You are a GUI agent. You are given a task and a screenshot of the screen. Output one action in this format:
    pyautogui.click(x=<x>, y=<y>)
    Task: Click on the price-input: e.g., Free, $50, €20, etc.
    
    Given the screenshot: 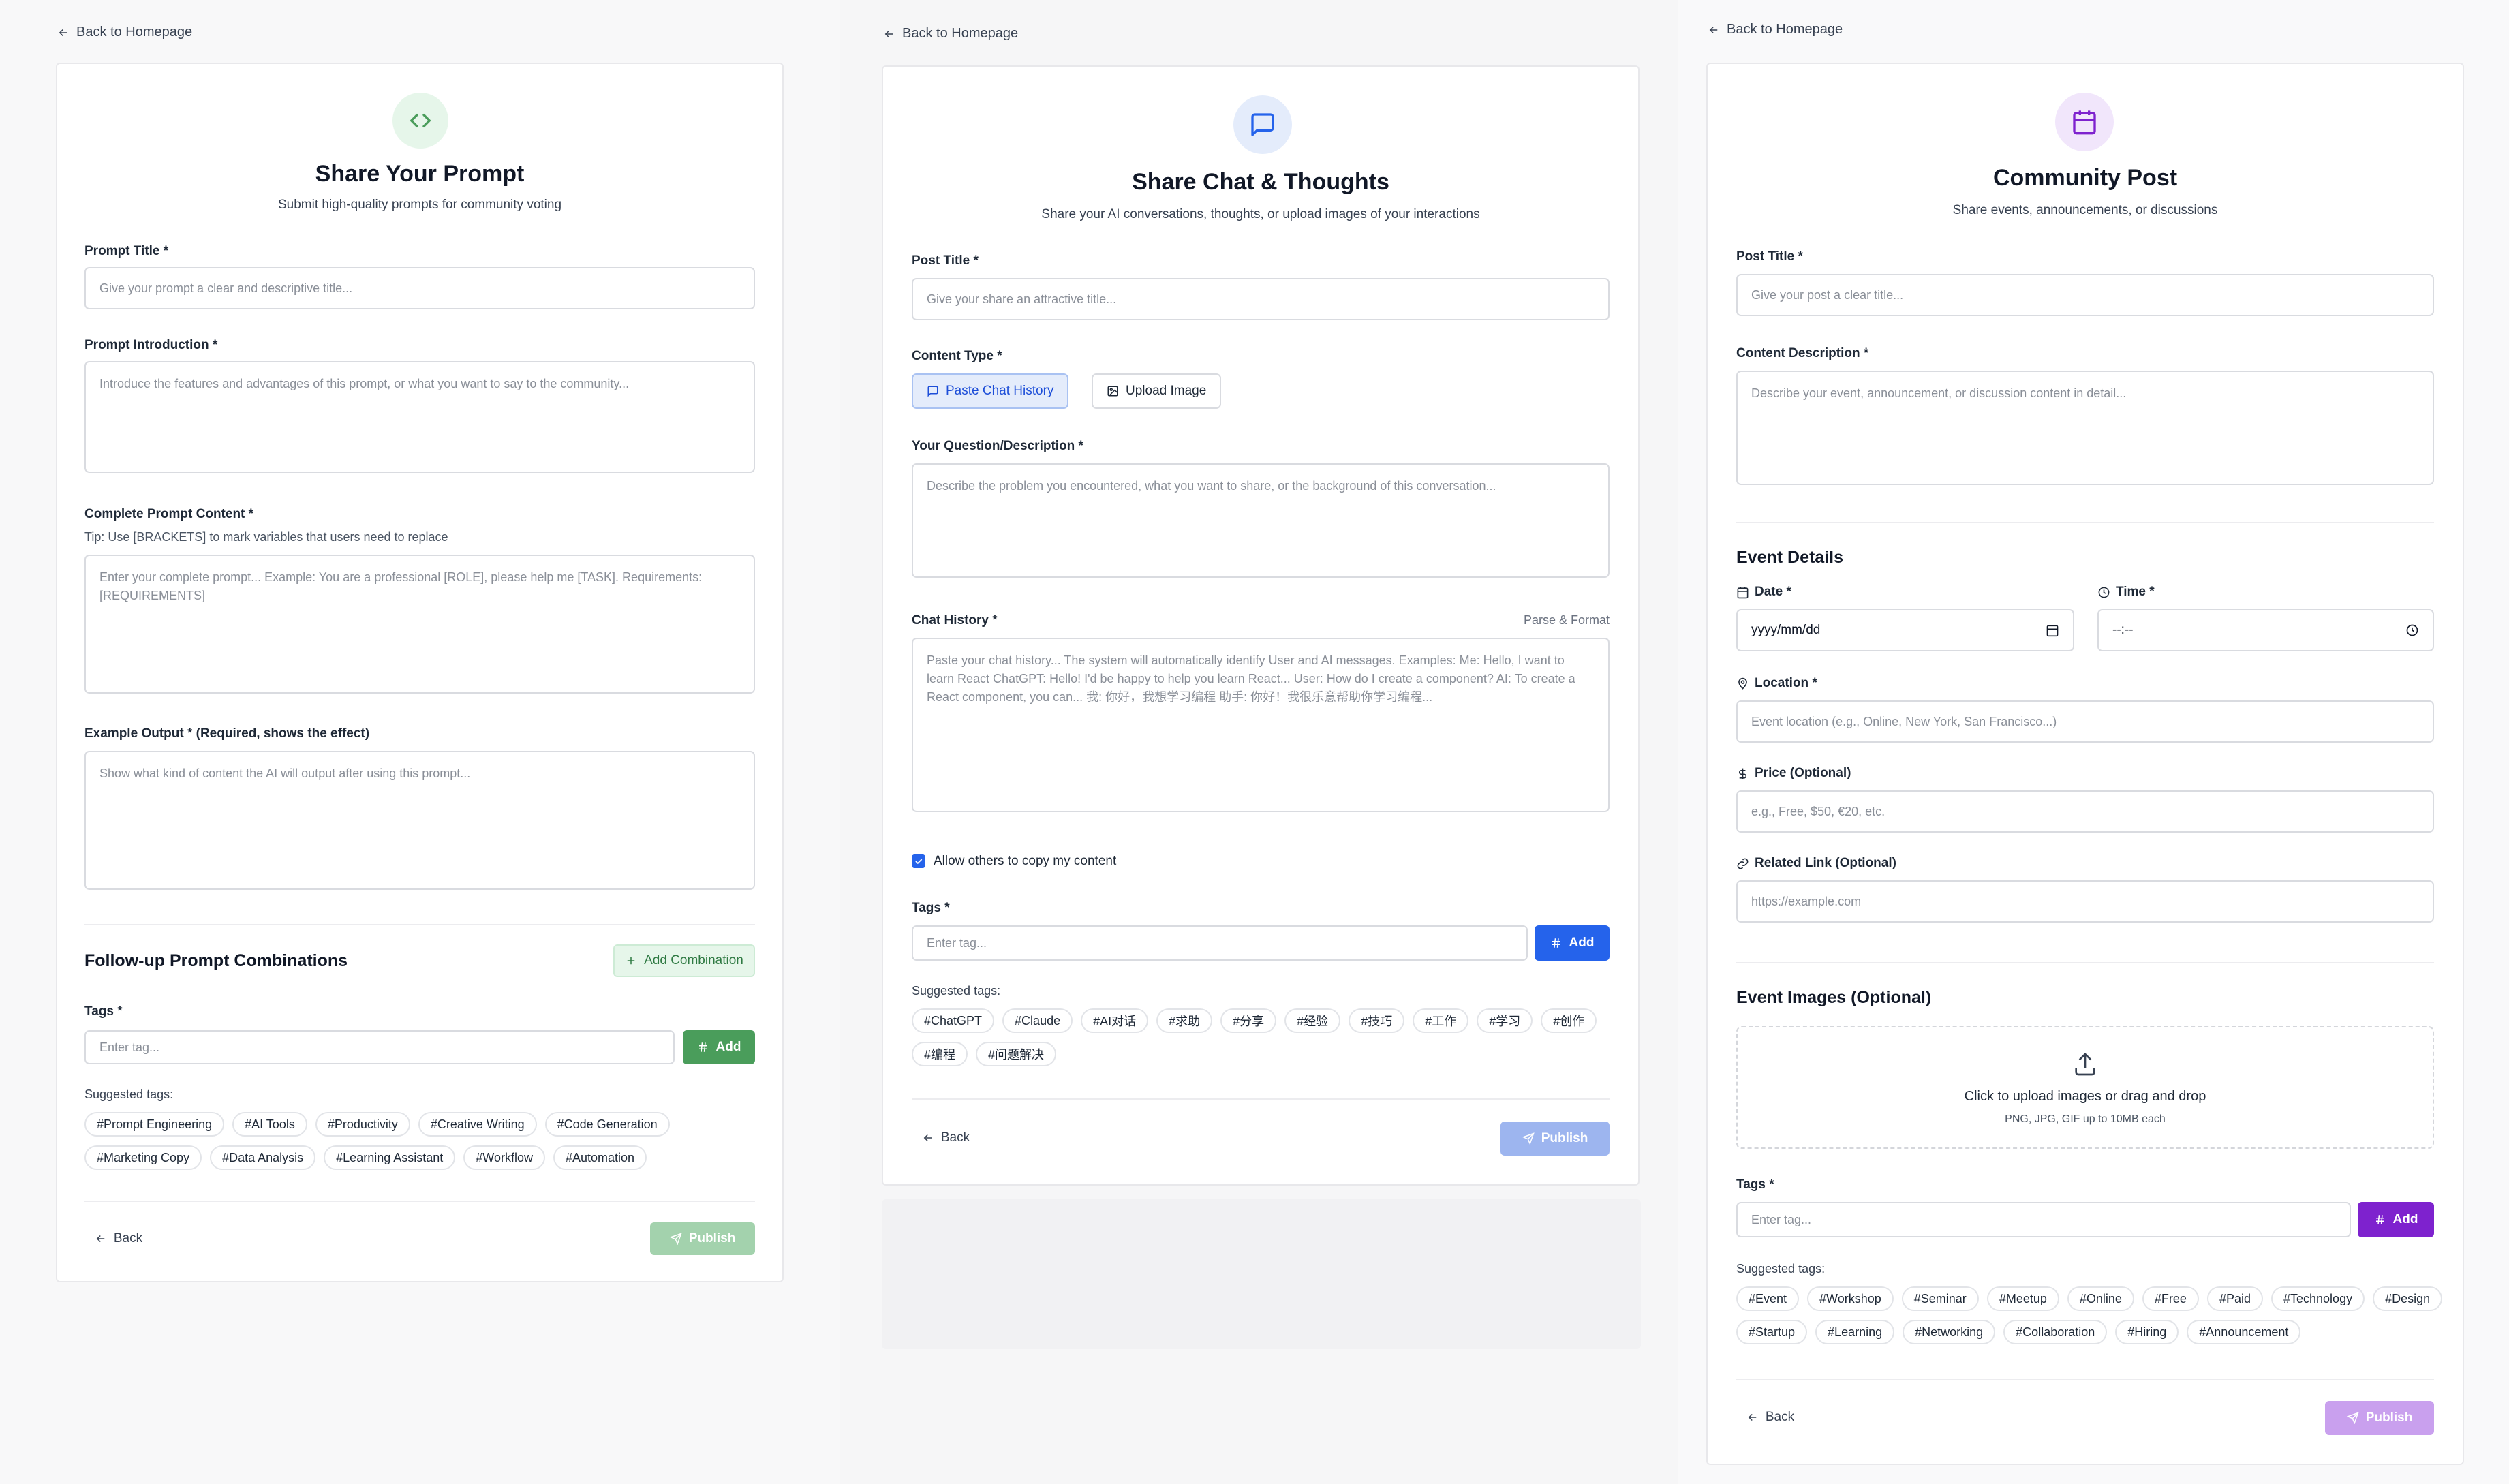 What is the action you would take?
    pyautogui.click(x=2085, y=812)
    